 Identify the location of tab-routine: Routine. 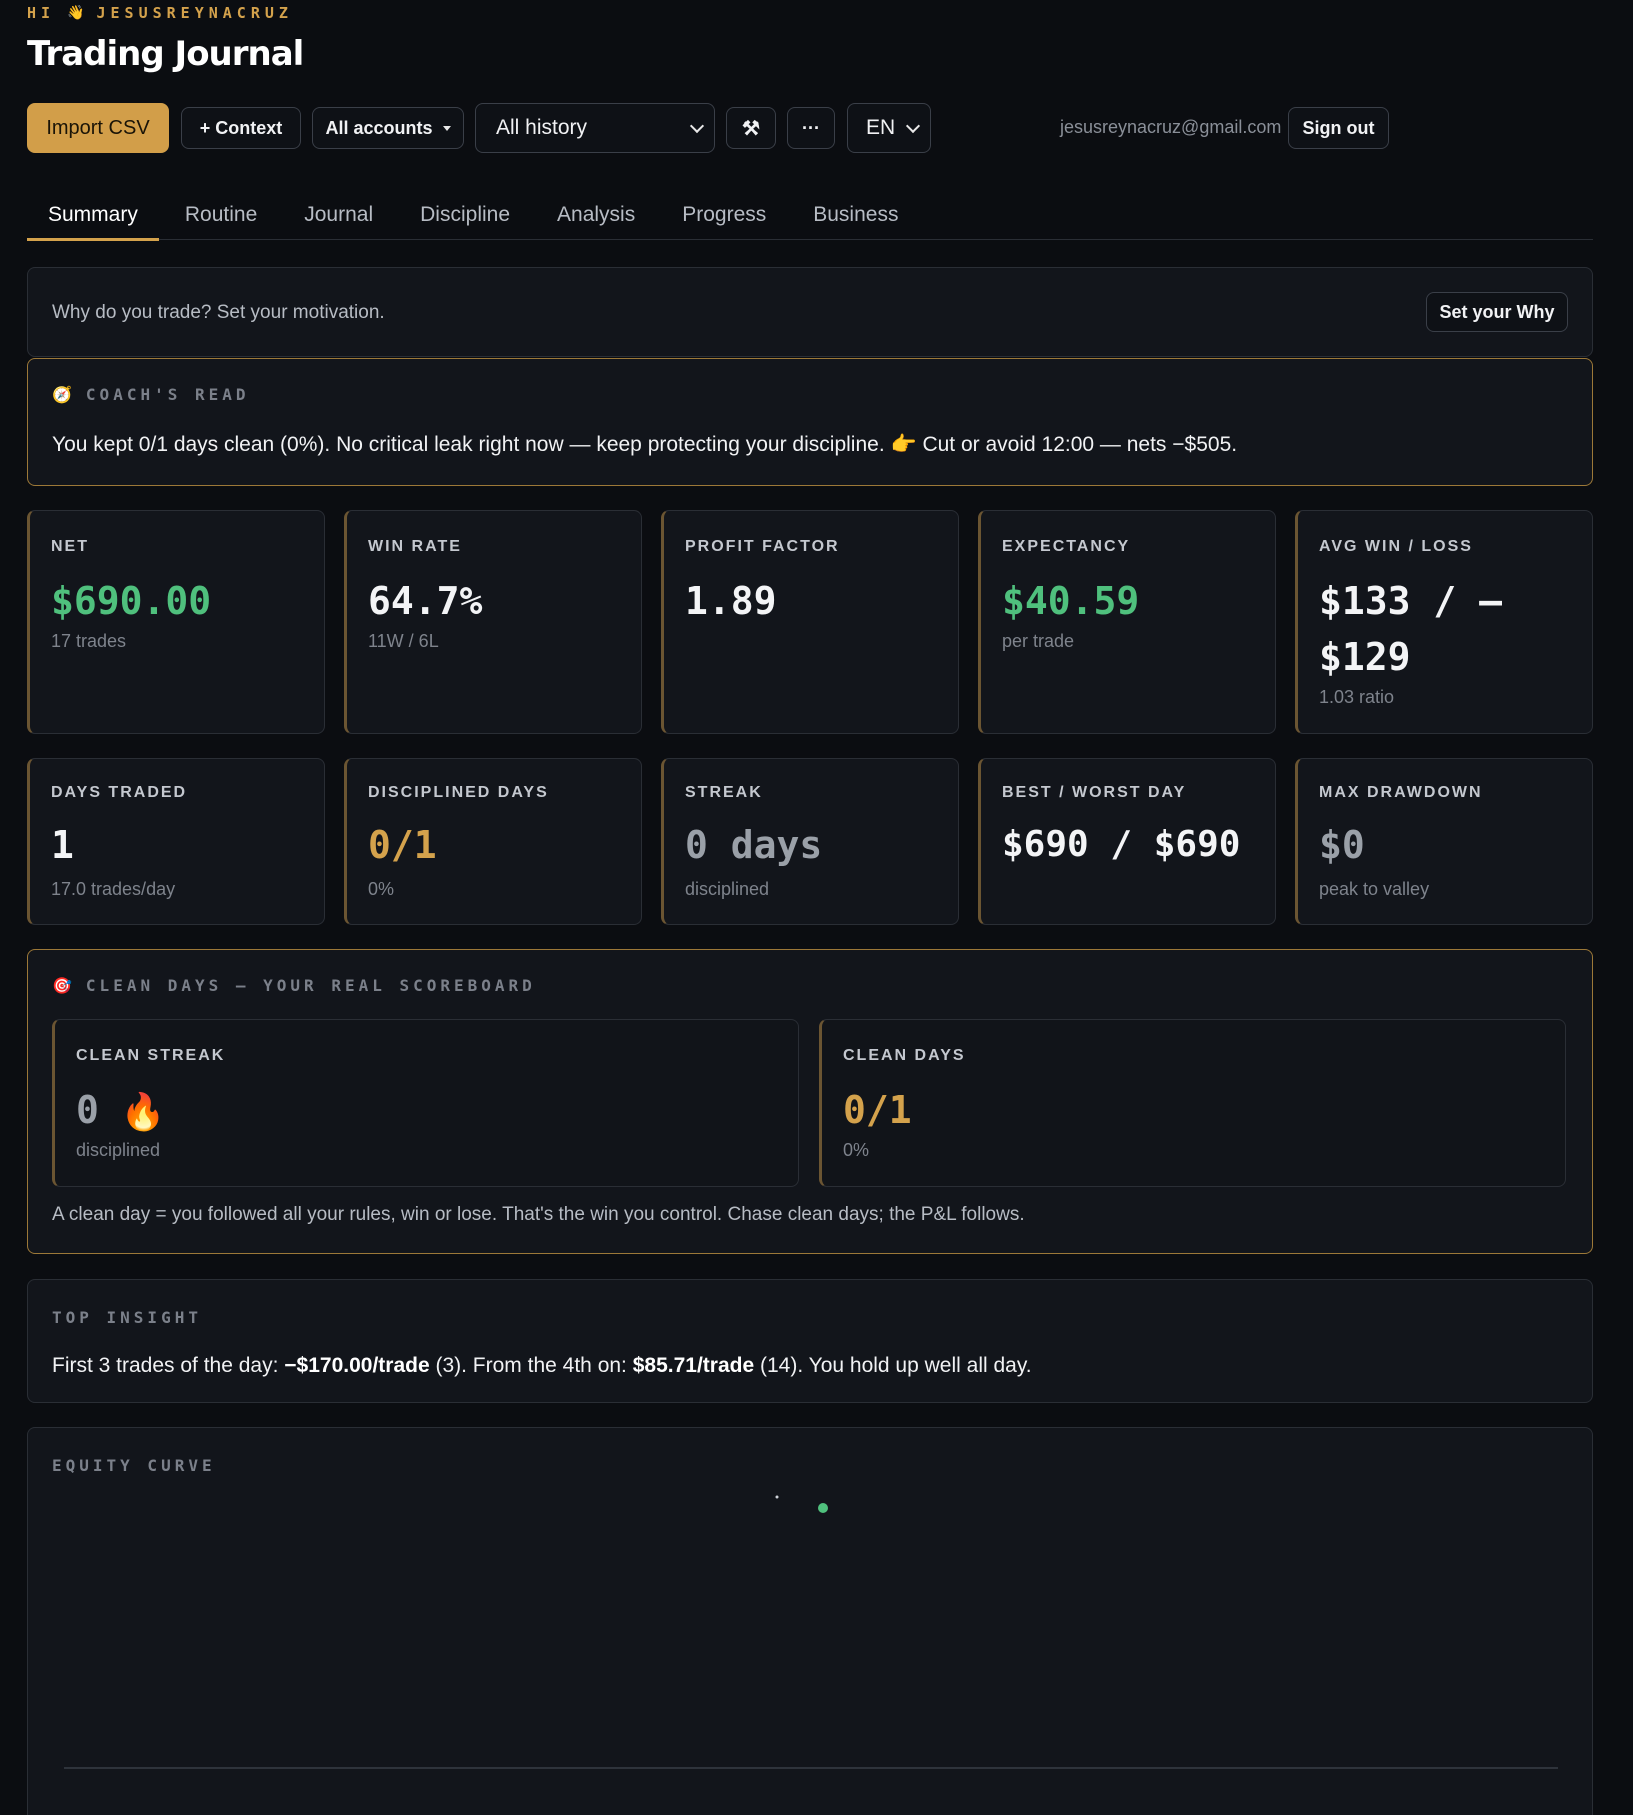
(221, 214).